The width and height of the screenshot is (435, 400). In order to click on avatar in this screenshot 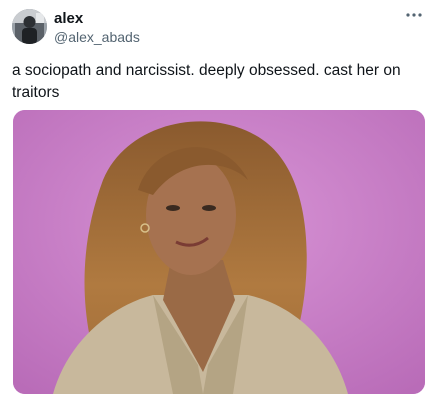, I will do `click(29, 26)`.